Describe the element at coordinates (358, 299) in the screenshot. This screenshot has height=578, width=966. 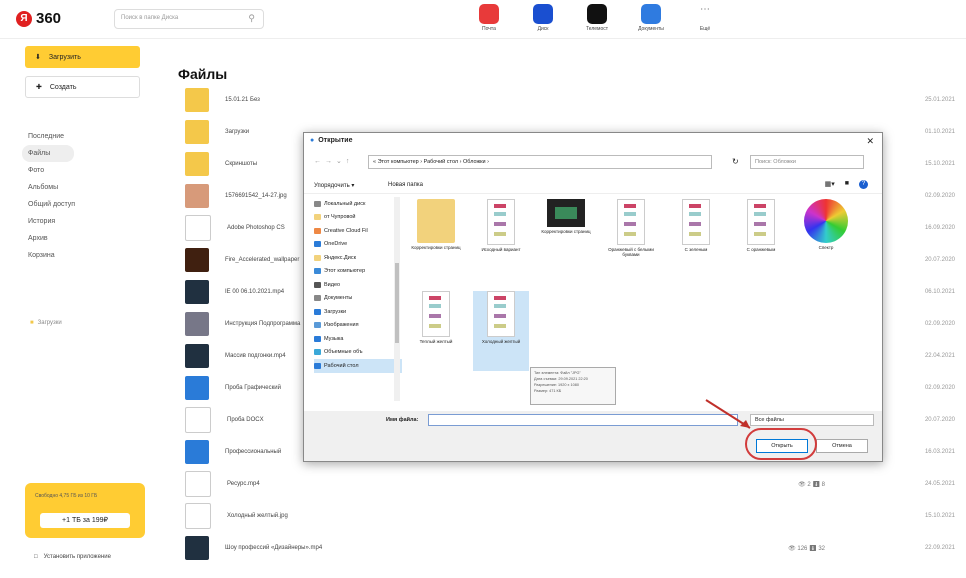
I see `tree-item: Документы` at that location.